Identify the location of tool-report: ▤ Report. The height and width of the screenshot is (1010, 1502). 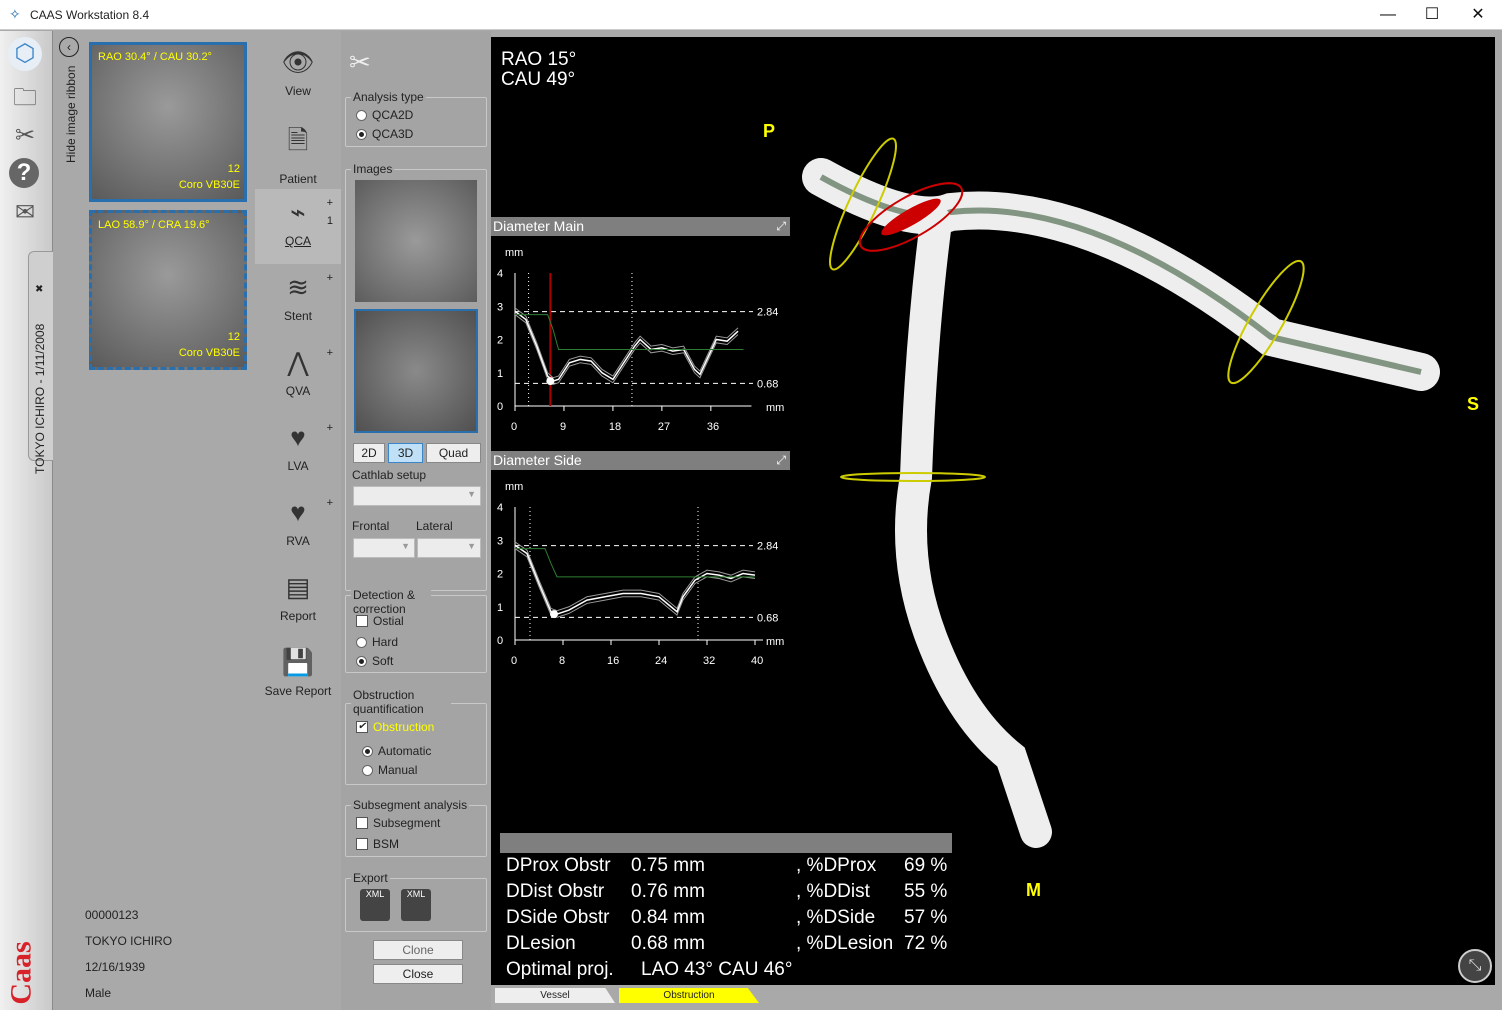
(298, 601).